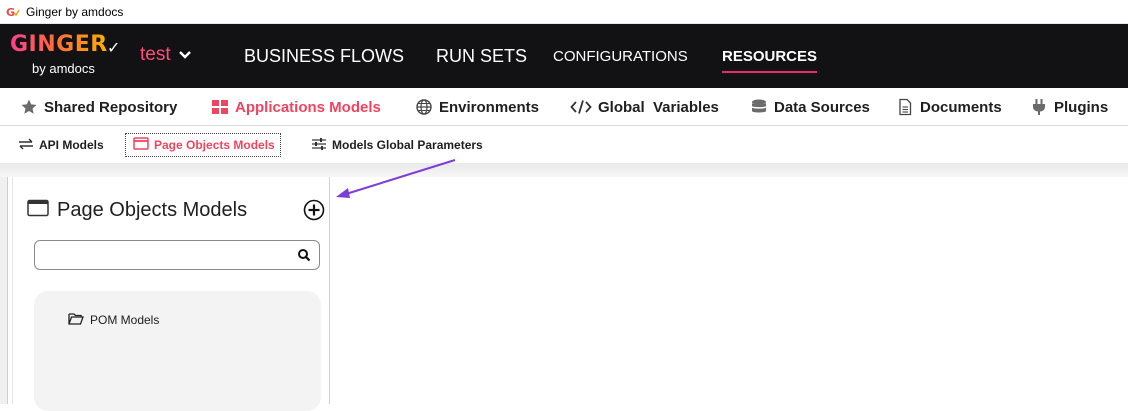  What do you see at coordinates (4, 290) in the screenshot?
I see `panel-splitter` at bounding box center [4, 290].